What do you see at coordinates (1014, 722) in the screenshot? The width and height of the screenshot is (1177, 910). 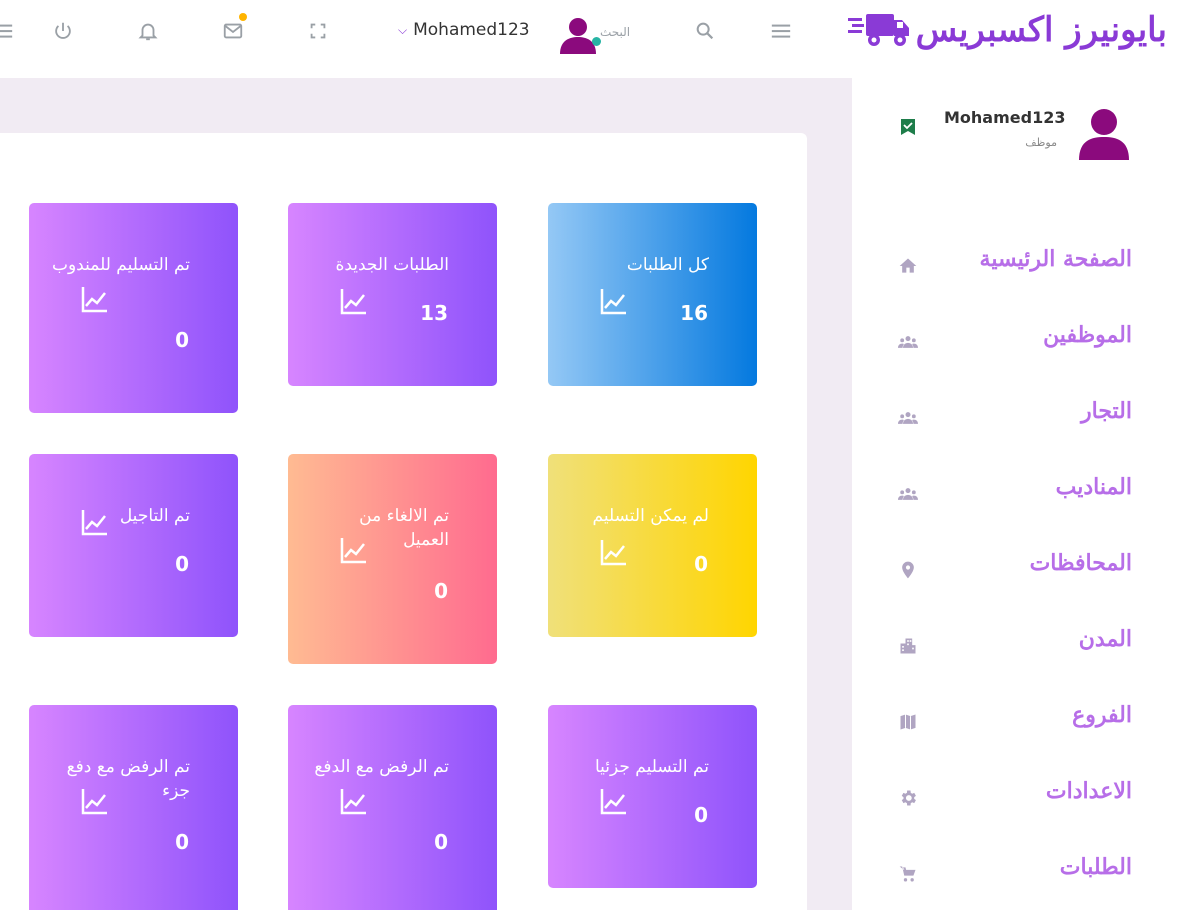 I see `sidebar-item-branches: الفروع` at bounding box center [1014, 722].